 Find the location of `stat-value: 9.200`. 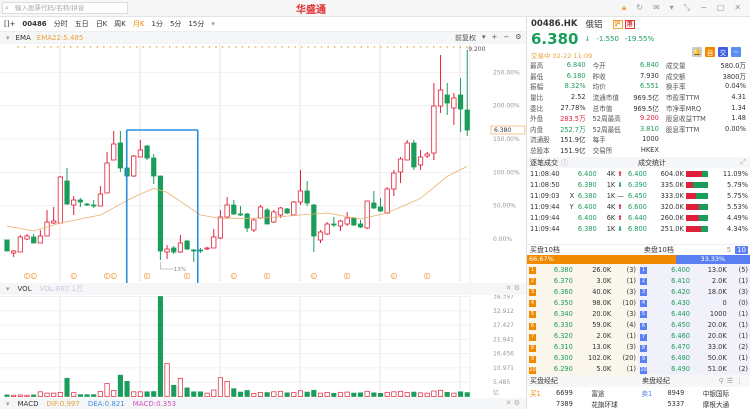

stat-value: 9.200 is located at coordinates (649, 118).